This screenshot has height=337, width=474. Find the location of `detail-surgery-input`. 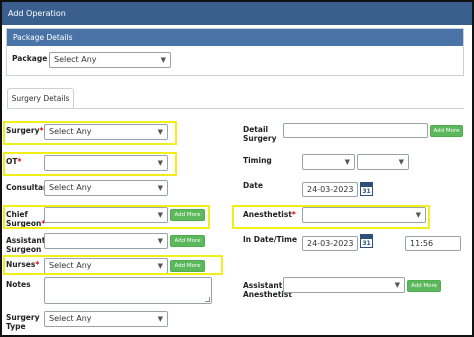

detail-surgery-input is located at coordinates (355, 130).